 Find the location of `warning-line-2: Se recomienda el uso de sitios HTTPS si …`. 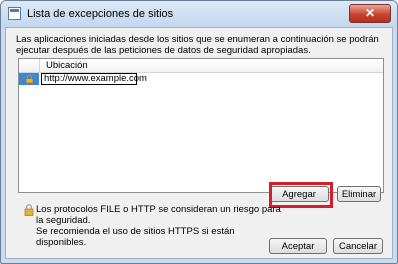

warning-line-2: Se recomienda el uso de sitios HTTPS si … is located at coordinates (135, 237).